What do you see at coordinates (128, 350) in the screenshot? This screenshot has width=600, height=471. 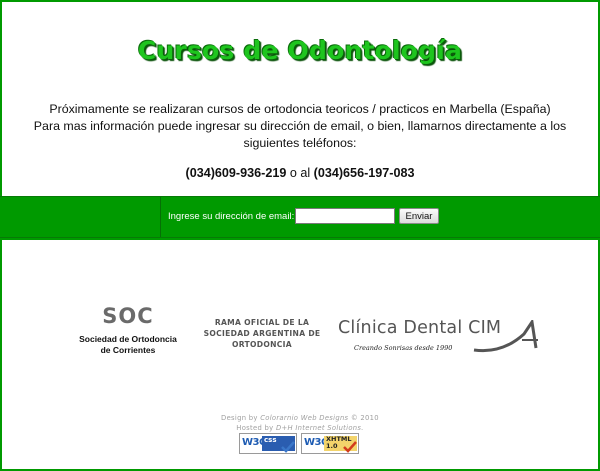 I see `soc-logo-line: de Corrientes` at bounding box center [128, 350].